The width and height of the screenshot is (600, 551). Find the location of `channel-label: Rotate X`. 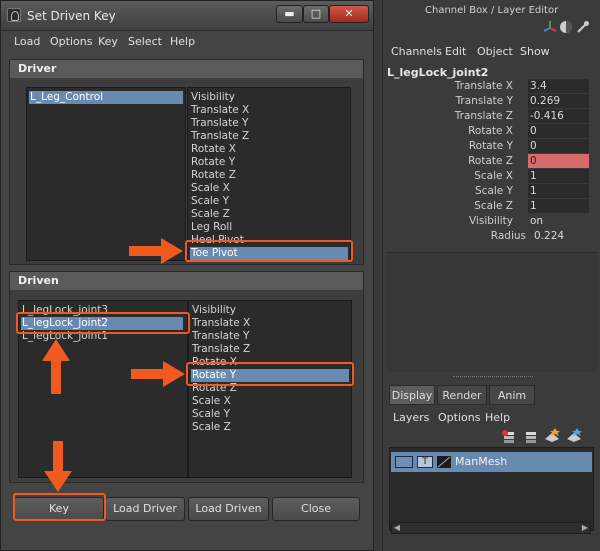

channel-label: Rotate X is located at coordinates (490, 131).